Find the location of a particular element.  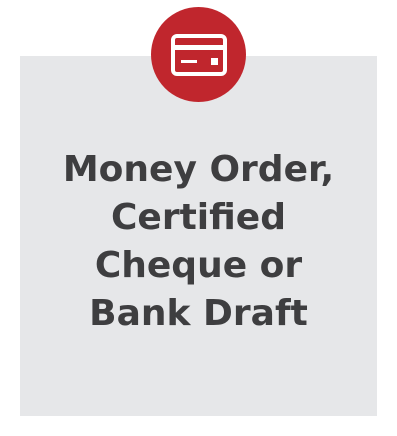

title-line-2: Certified is located at coordinates (198, 217).